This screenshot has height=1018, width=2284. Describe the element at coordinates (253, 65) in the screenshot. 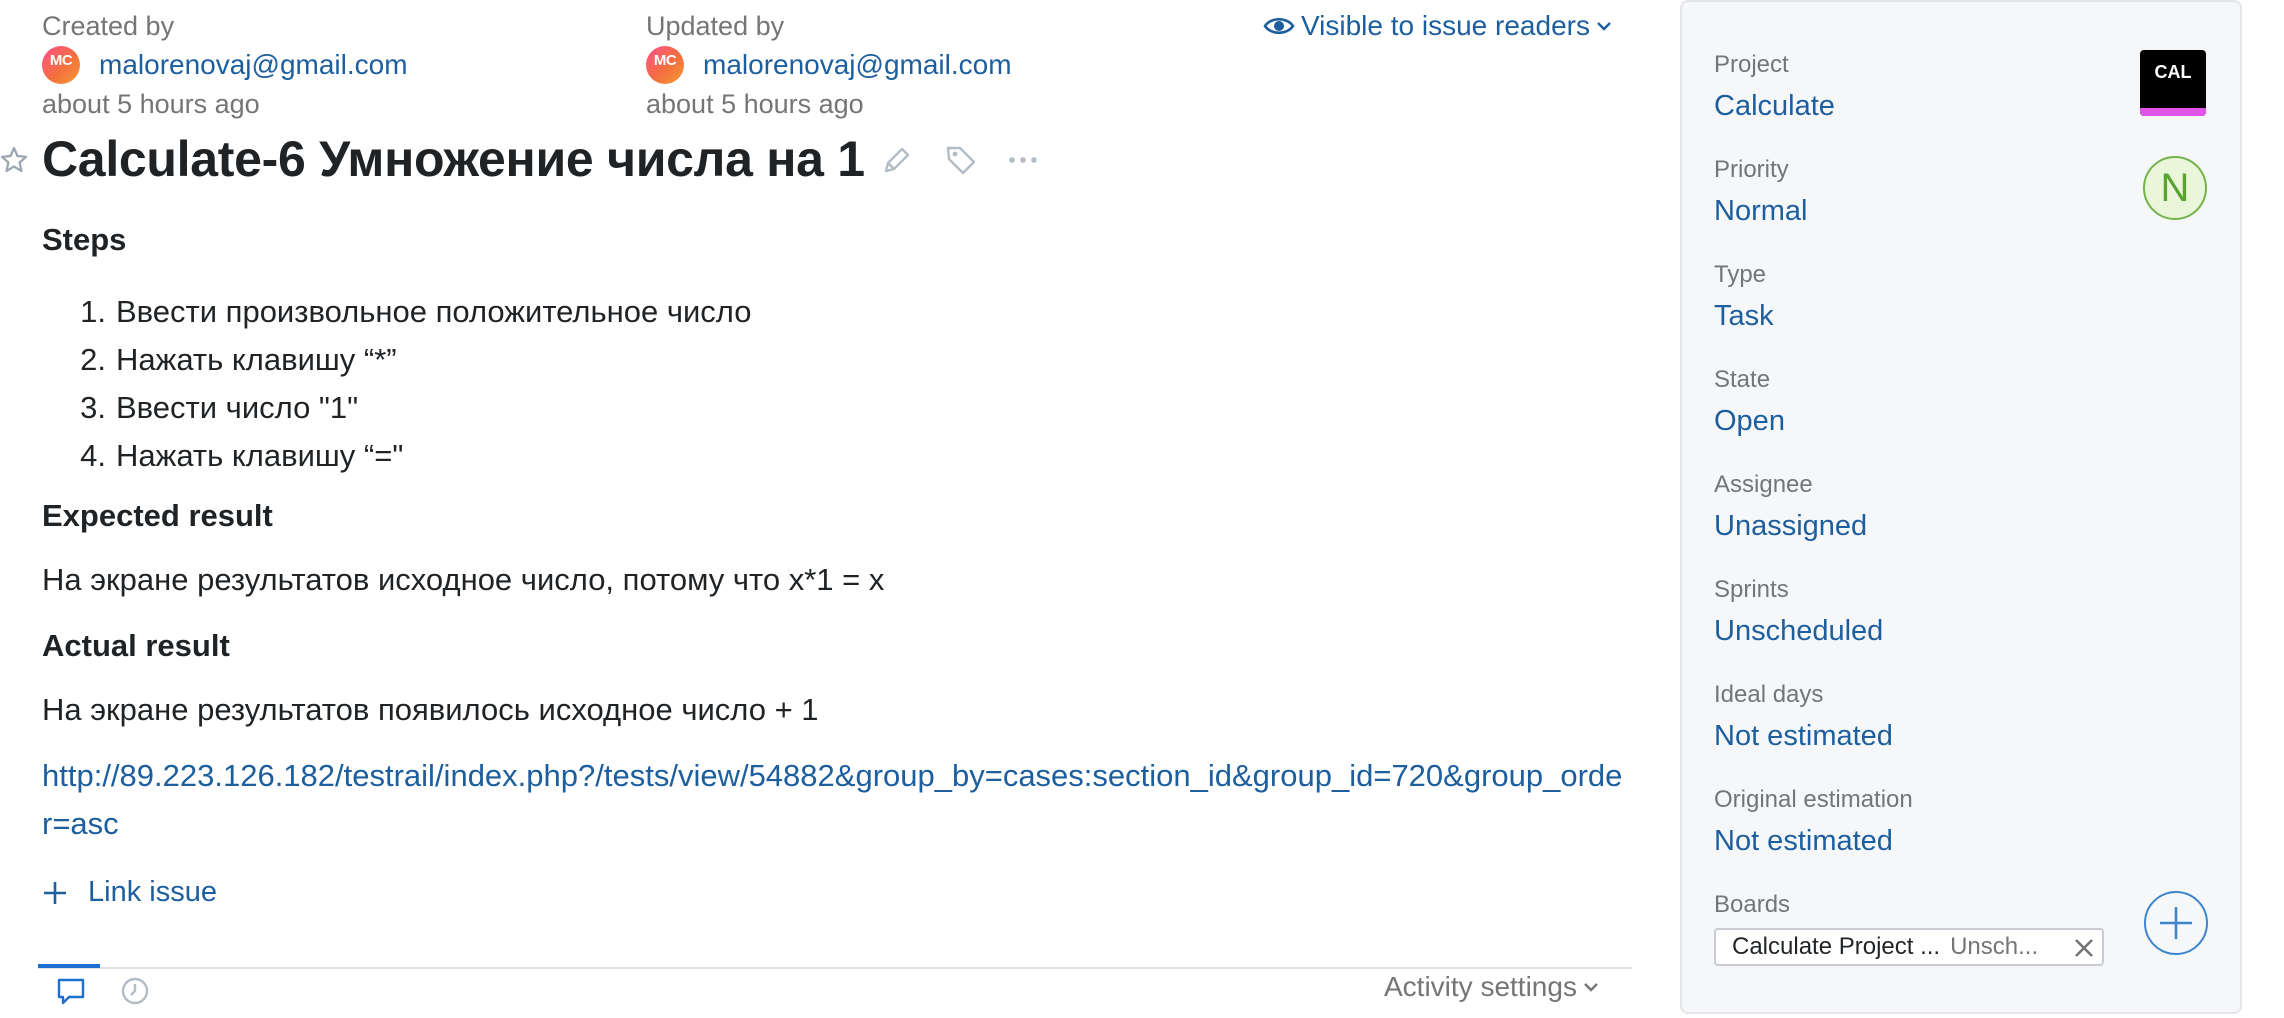

I see `created-by-user-link: malorenovaj@gmail.com` at that location.